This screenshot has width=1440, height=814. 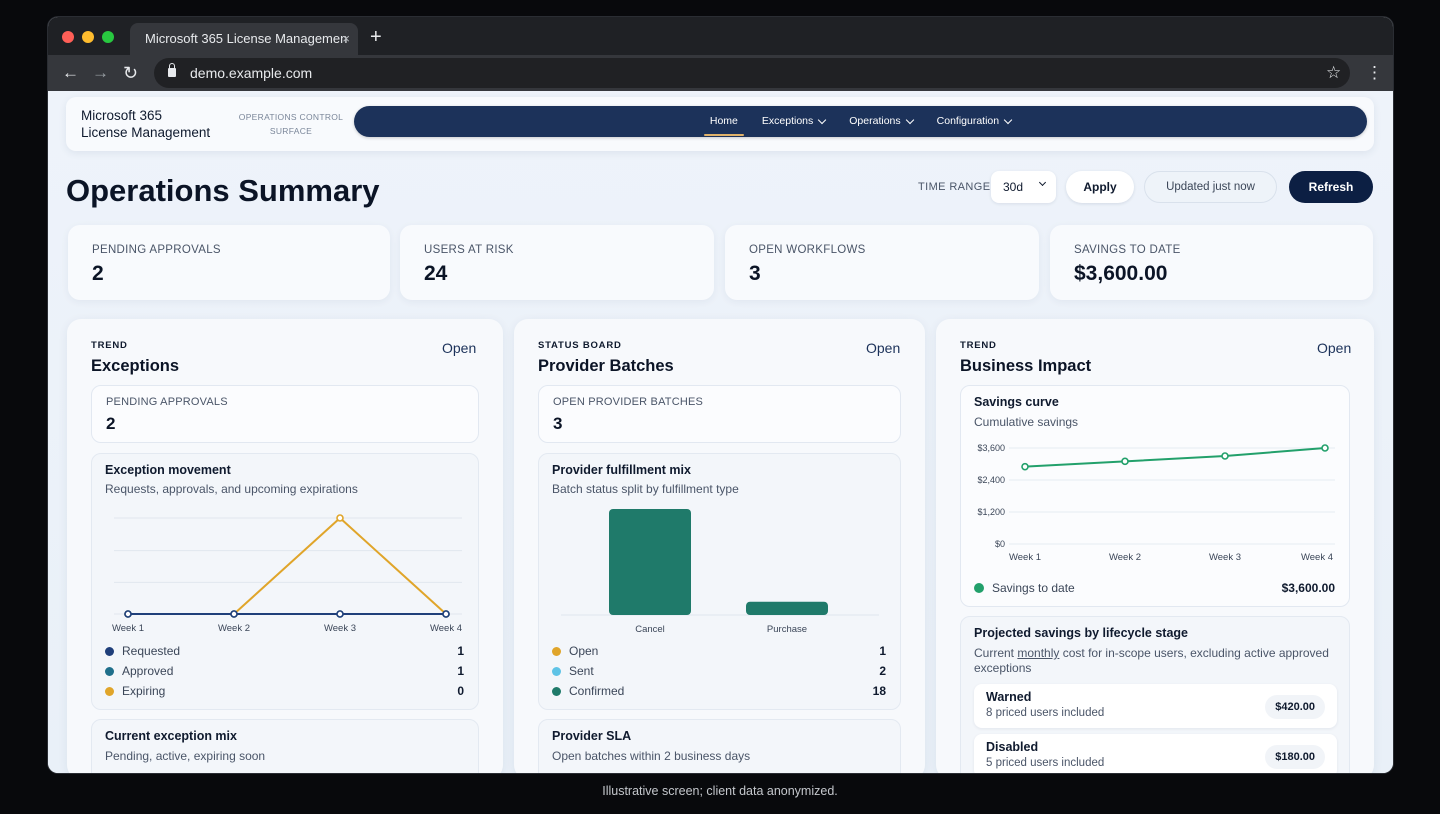 I want to click on stage-warned: Warned 8 priced users included $420.00, so click(x=1155, y=706).